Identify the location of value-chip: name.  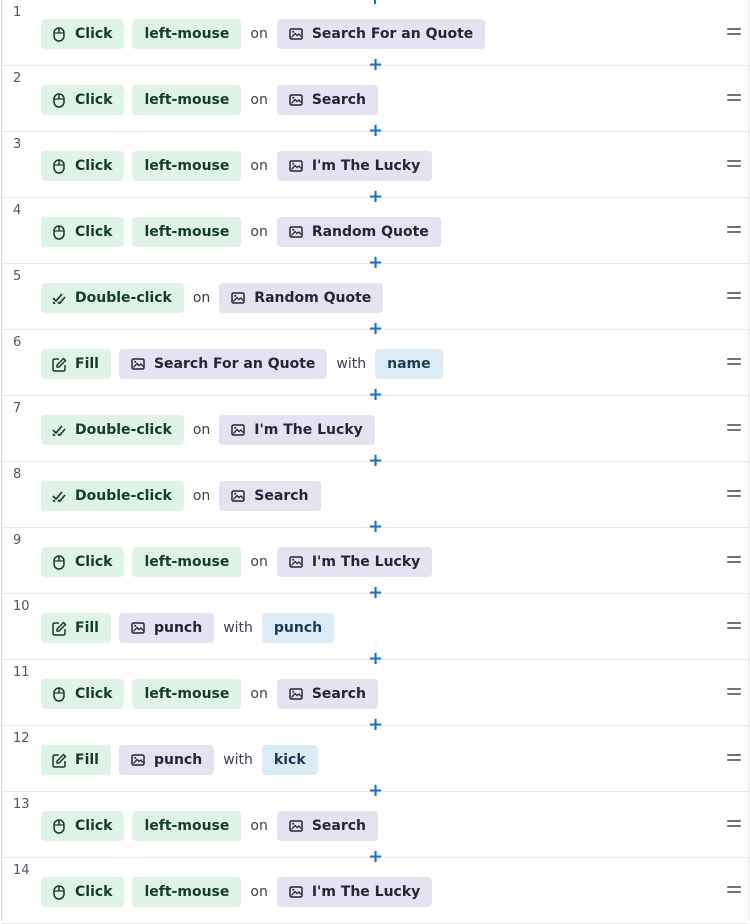
(409, 364).